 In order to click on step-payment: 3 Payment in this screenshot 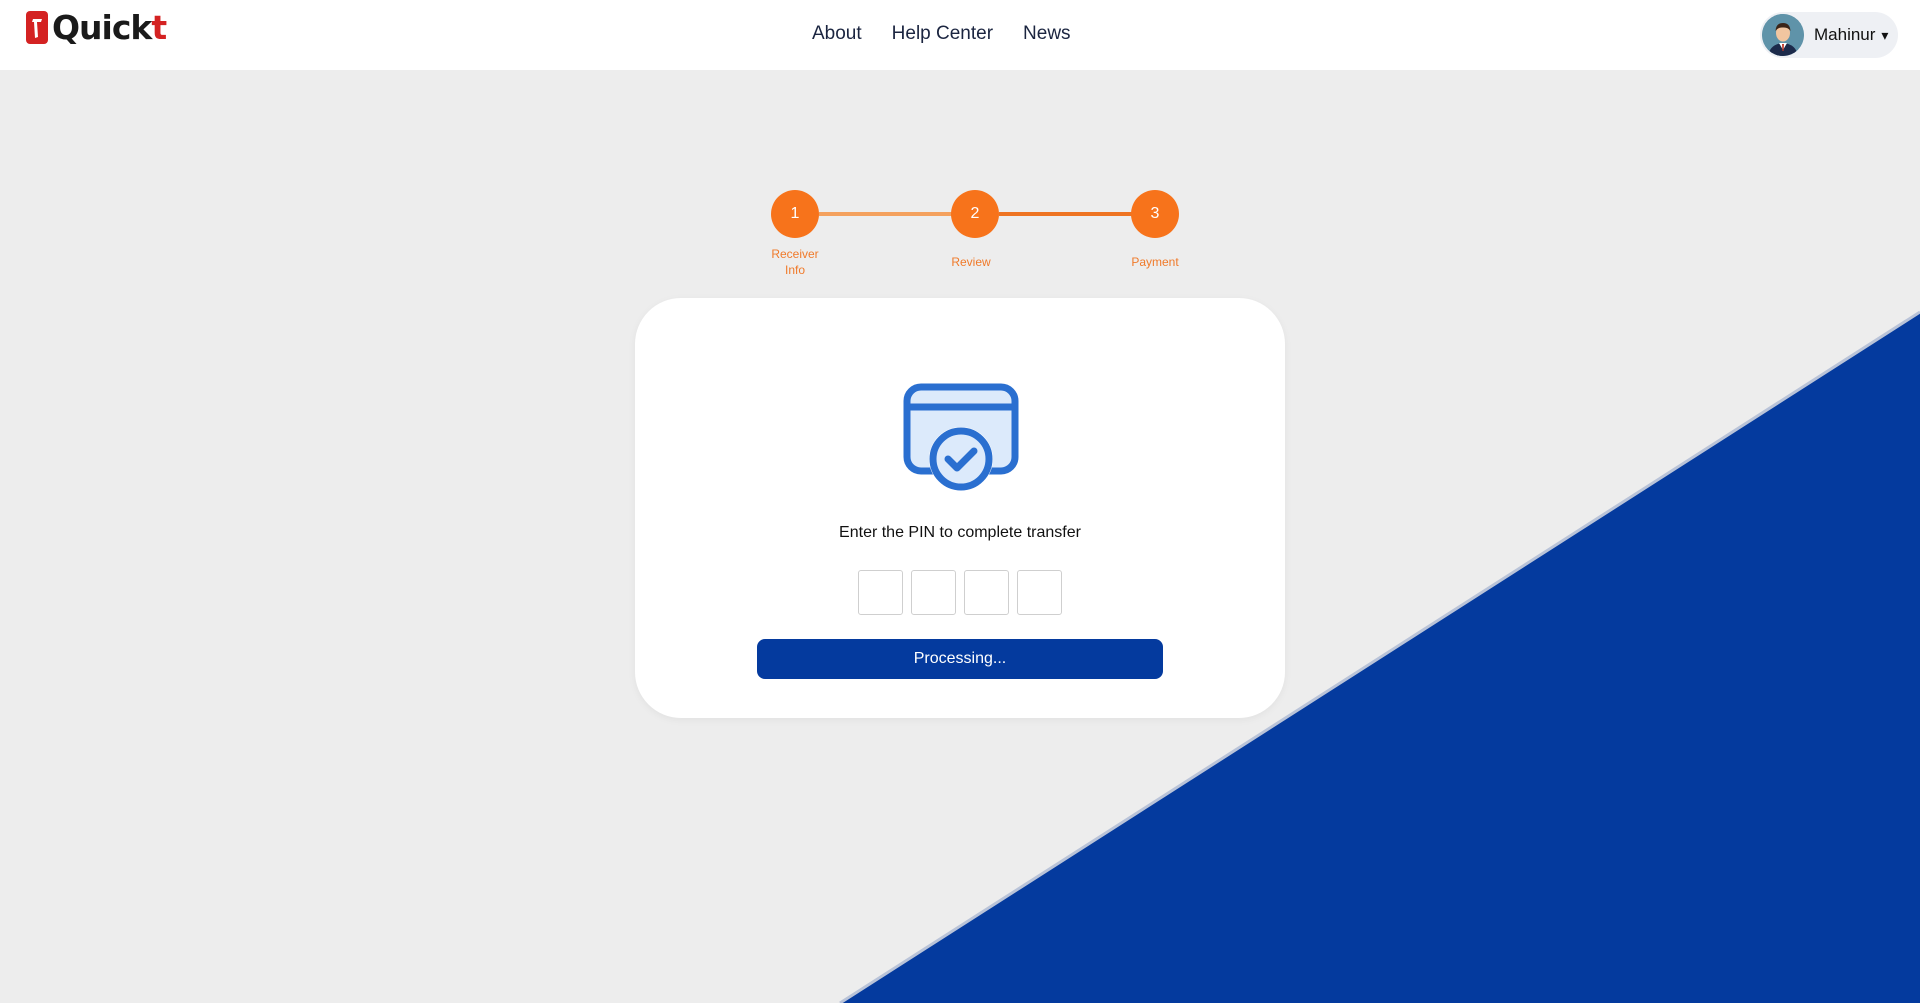, I will do `click(1155, 230)`.